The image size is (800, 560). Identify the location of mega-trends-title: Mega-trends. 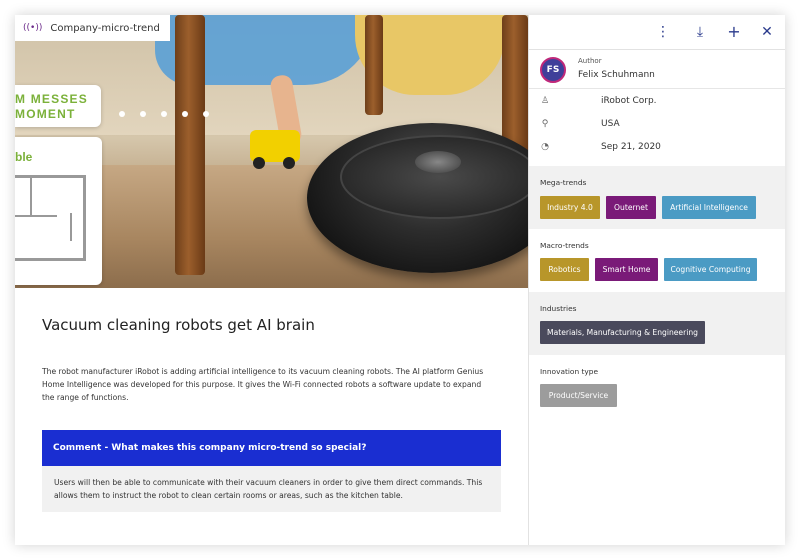
(563, 182).